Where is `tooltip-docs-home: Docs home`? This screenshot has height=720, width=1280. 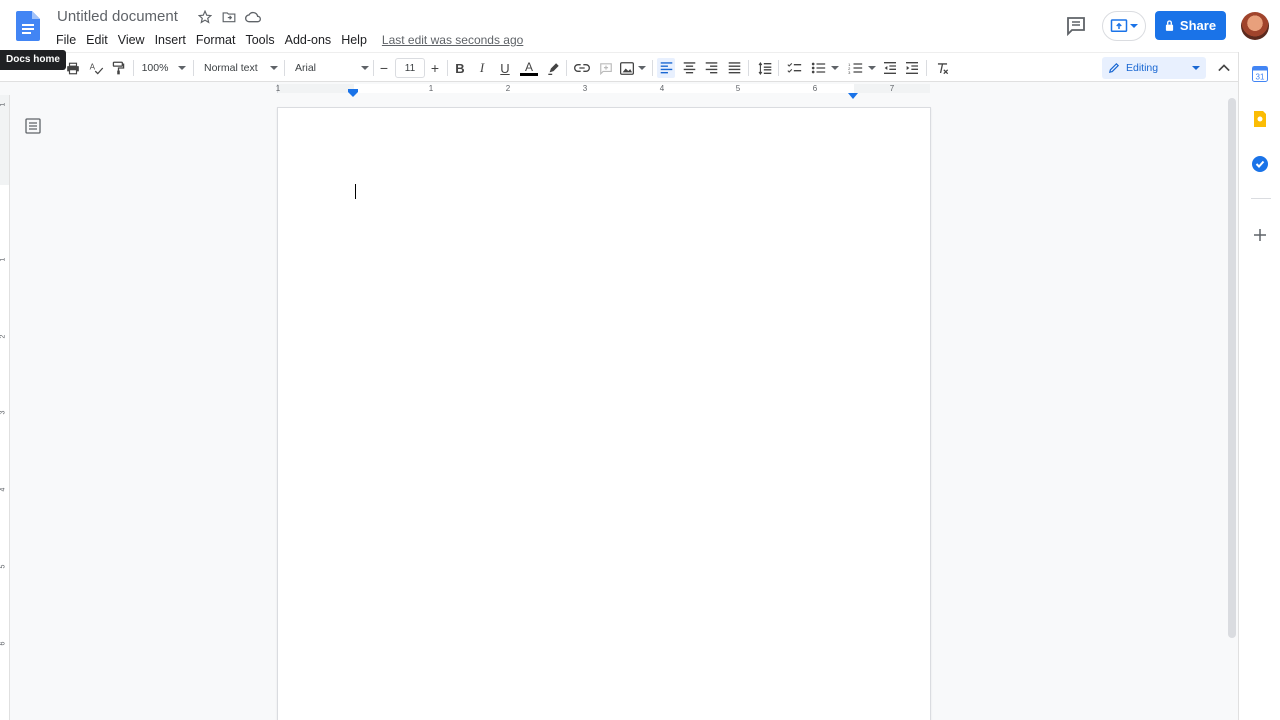 tooltip-docs-home: Docs home is located at coordinates (33, 60).